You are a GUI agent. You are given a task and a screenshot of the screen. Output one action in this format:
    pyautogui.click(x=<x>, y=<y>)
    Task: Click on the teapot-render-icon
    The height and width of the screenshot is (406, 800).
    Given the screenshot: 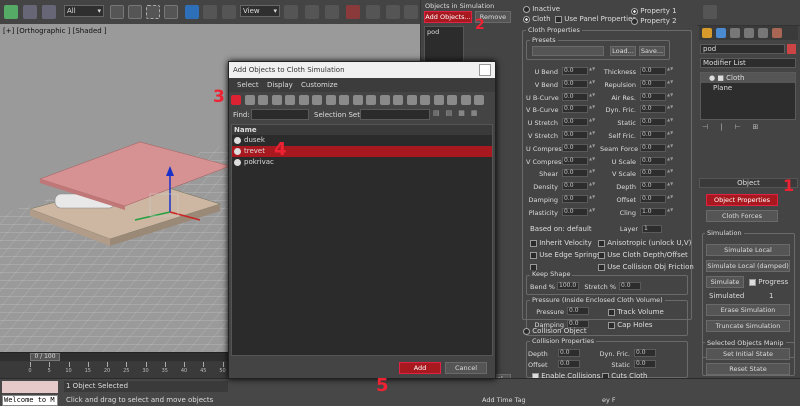 What is the action you would take?
    pyautogui.click(x=710, y=12)
    